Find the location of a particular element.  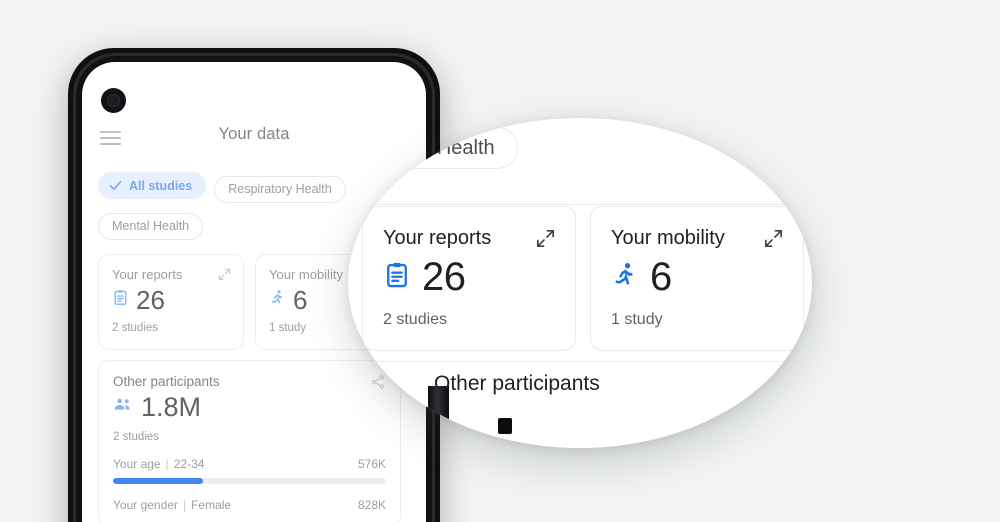

share-icon is located at coordinates (379, 384).